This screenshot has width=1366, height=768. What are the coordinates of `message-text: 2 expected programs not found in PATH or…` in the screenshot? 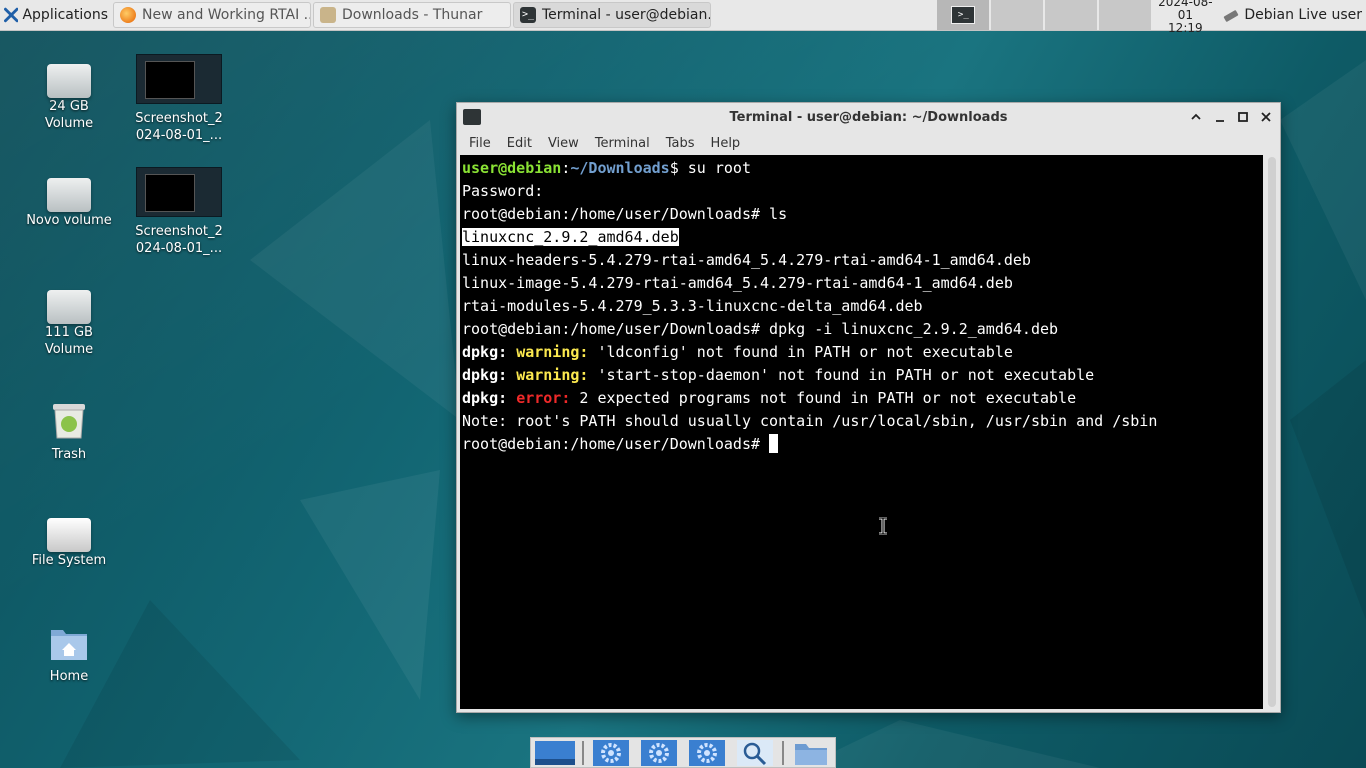 It's located at (823, 398).